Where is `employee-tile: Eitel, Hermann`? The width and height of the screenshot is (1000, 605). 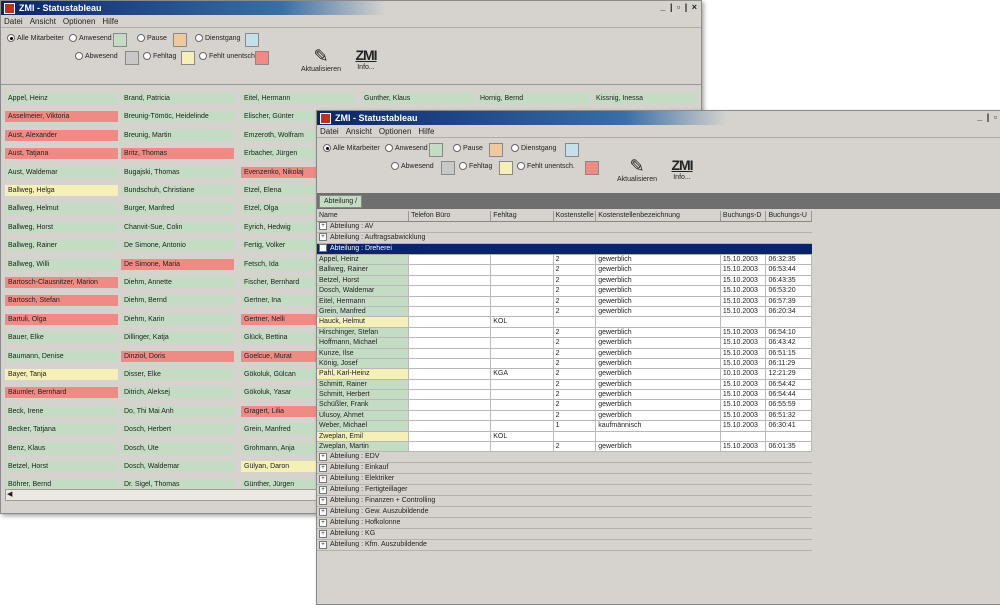 employee-tile: Eitel, Hermann is located at coordinates (297, 98).